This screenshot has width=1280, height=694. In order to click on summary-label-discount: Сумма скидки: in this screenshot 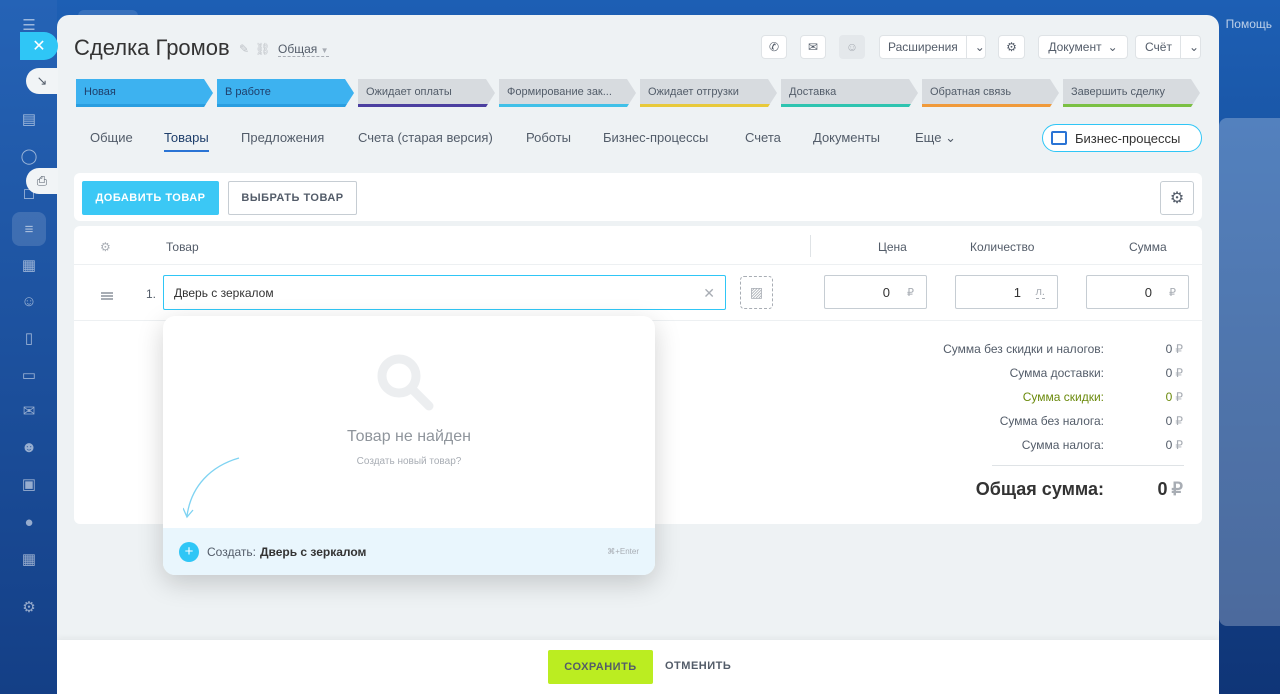, I will do `click(1063, 397)`.